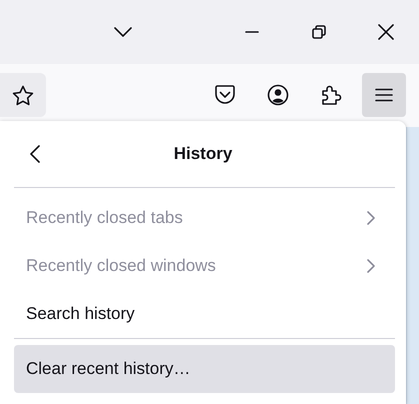 The width and height of the screenshot is (419, 404). I want to click on menu-button, so click(384, 95).